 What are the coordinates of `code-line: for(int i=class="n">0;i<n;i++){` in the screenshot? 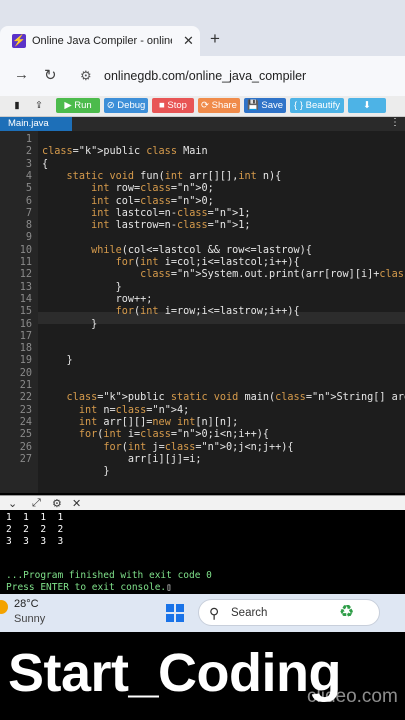 It's located at (173, 435).